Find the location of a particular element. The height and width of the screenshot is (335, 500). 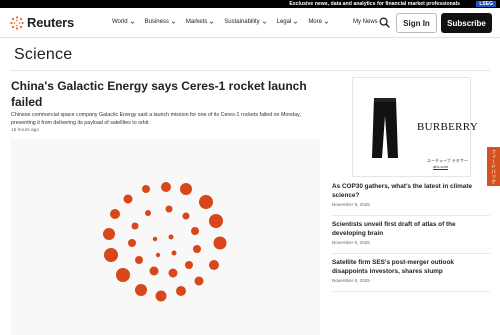

nav-world: World is located at coordinates (123, 22).